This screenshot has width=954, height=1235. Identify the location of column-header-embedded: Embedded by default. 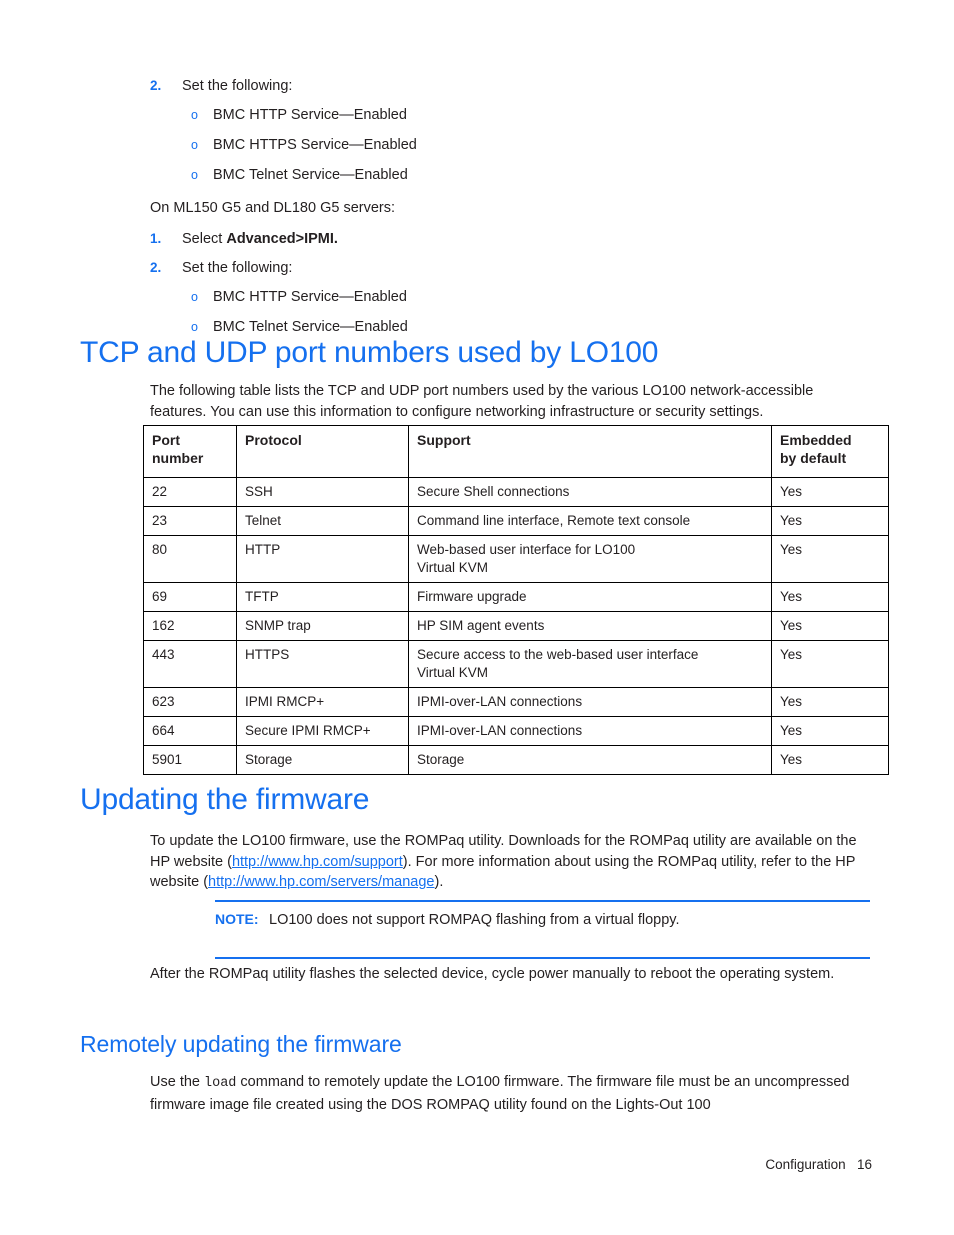
(830, 451).